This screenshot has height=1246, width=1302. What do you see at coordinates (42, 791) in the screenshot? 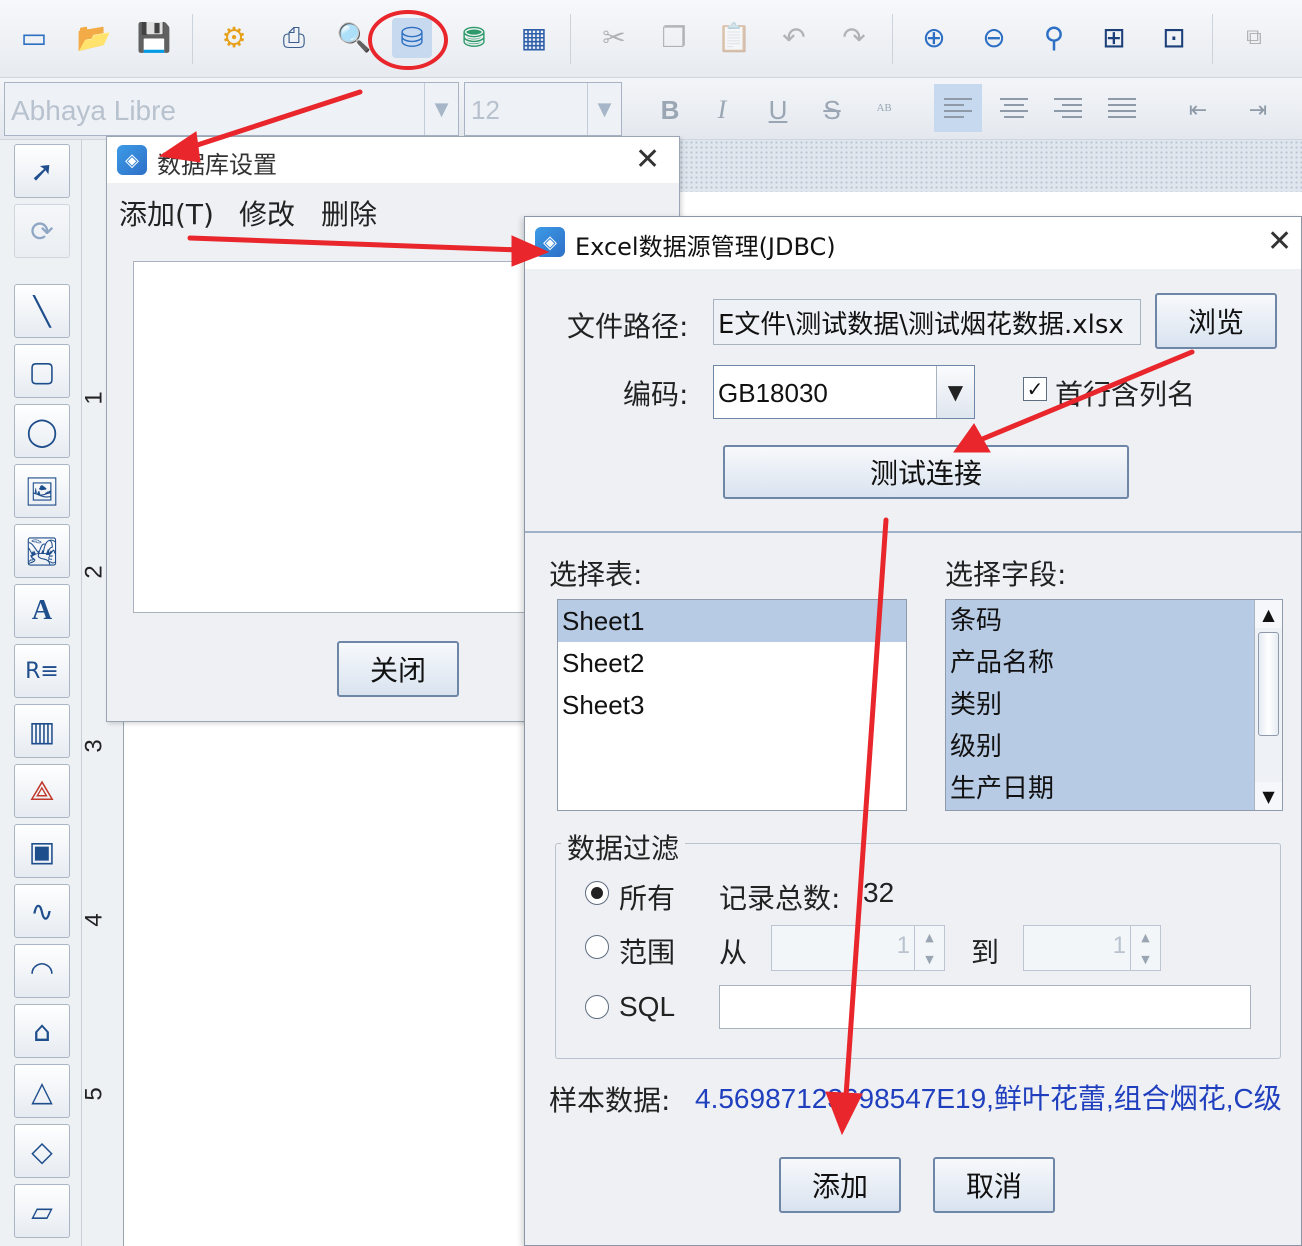
I see `shape-tool-icon: ⟁` at bounding box center [42, 791].